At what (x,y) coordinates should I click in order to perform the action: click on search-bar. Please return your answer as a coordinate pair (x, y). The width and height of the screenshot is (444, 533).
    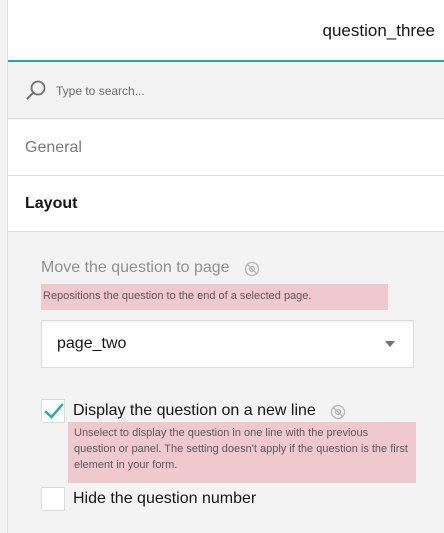
    Looking at the image, I should click on (226, 90).